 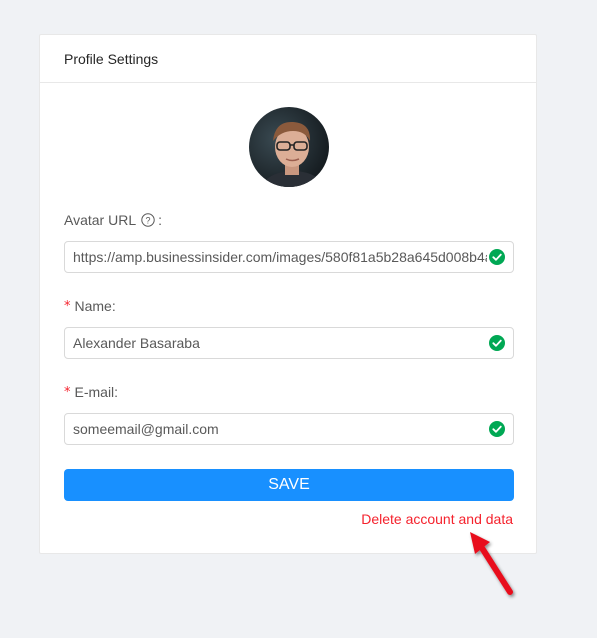 I want to click on name-value: Alexander Basaraba, so click(x=136, y=343).